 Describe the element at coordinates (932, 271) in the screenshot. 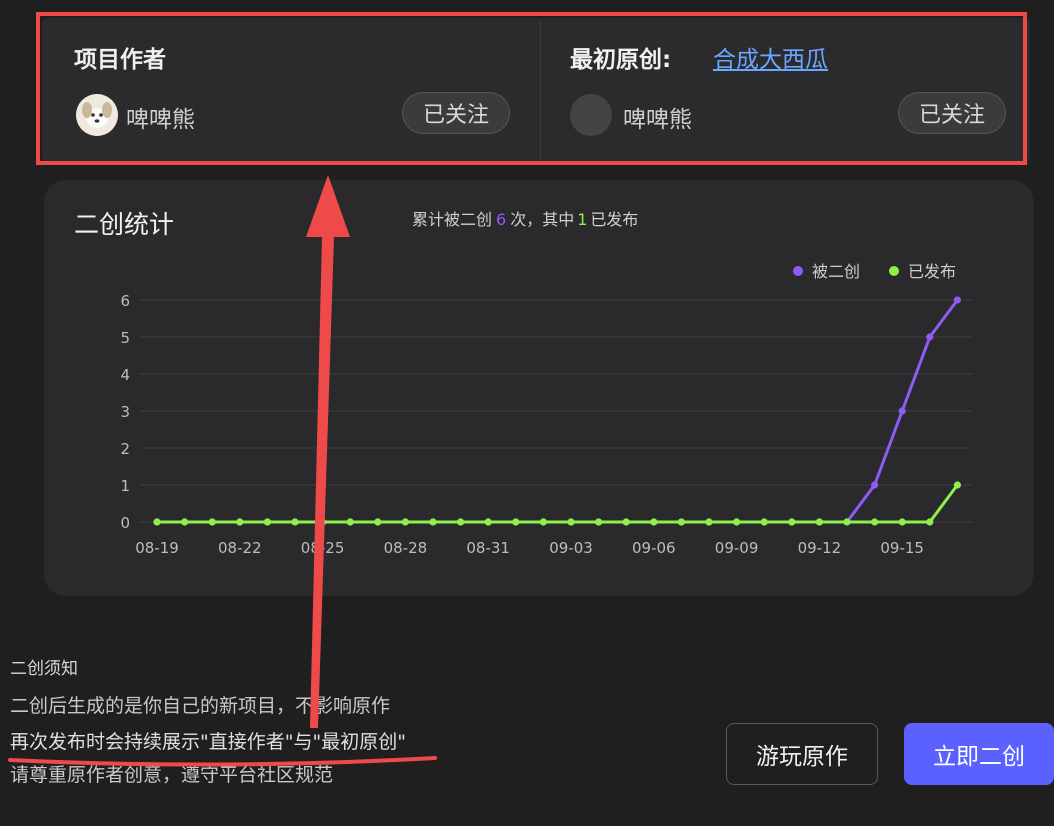

I see `legend-label-1: 已发布` at that location.